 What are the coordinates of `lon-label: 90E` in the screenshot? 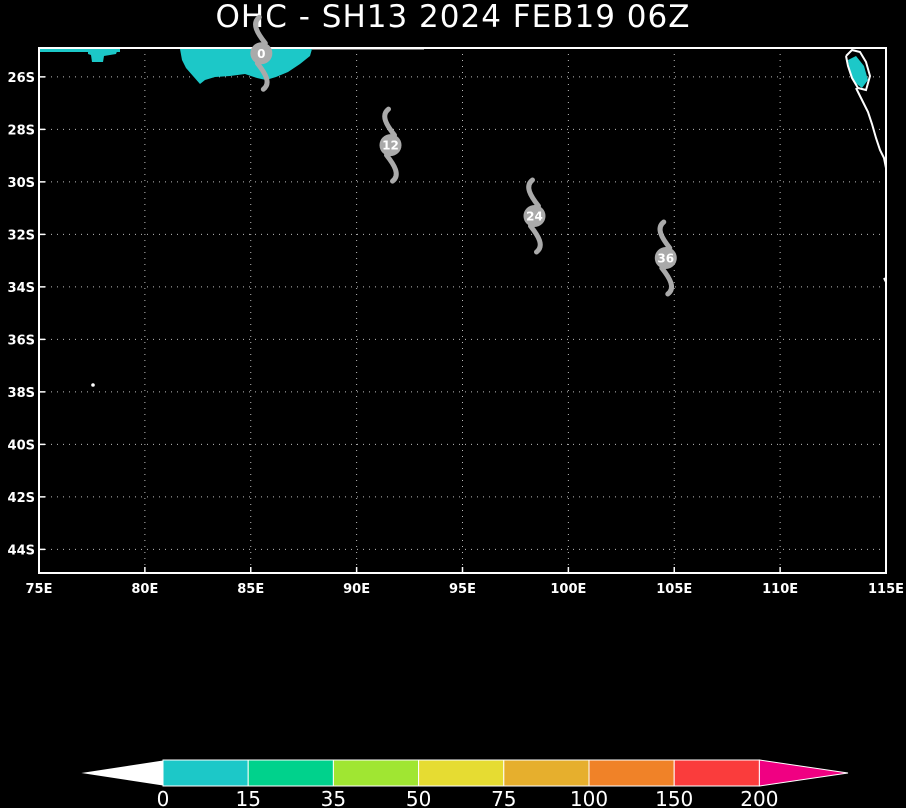 It's located at (356, 589).